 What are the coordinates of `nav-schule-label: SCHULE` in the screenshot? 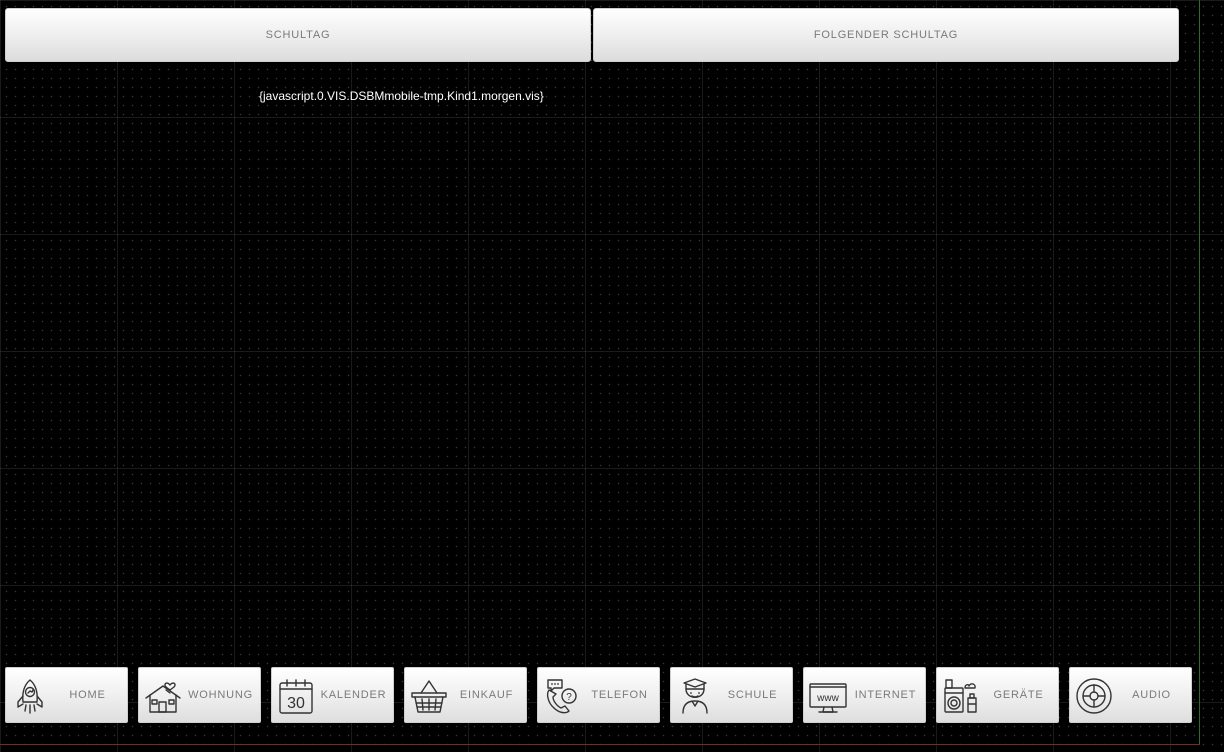 It's located at (752, 695).